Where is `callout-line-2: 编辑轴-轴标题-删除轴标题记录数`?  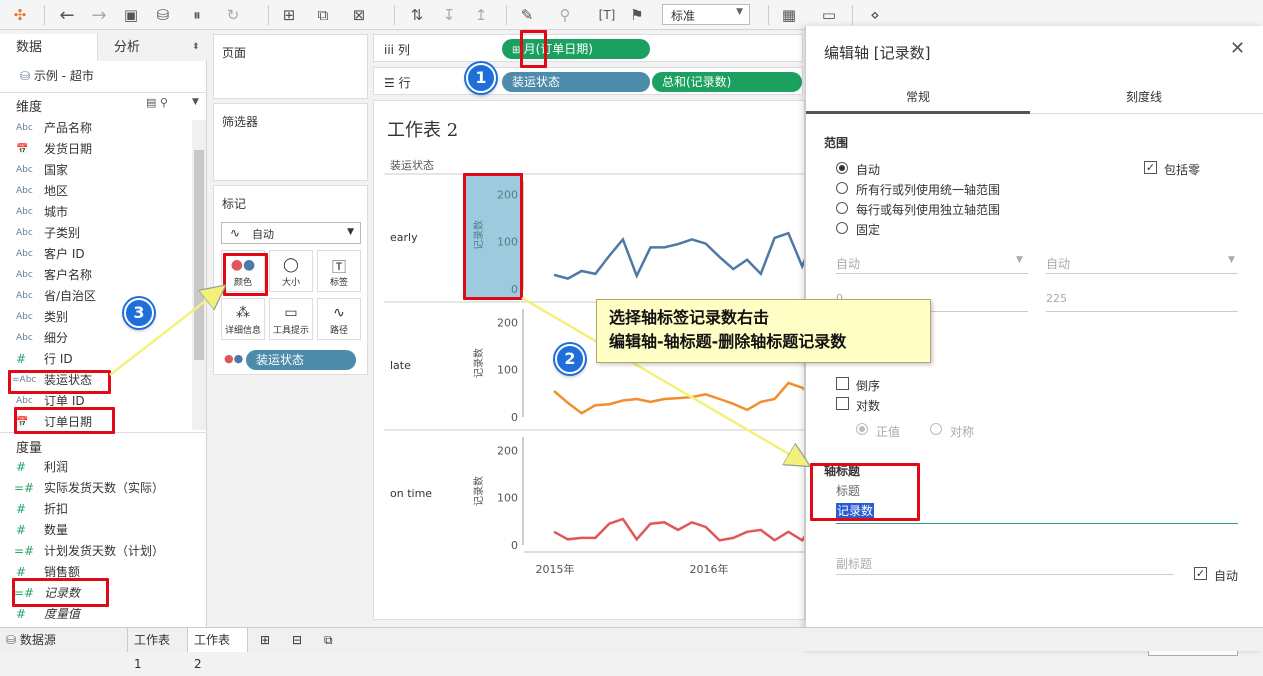 callout-line-2: 编辑轴-轴标题-删除轴标题记录数 is located at coordinates (728, 341).